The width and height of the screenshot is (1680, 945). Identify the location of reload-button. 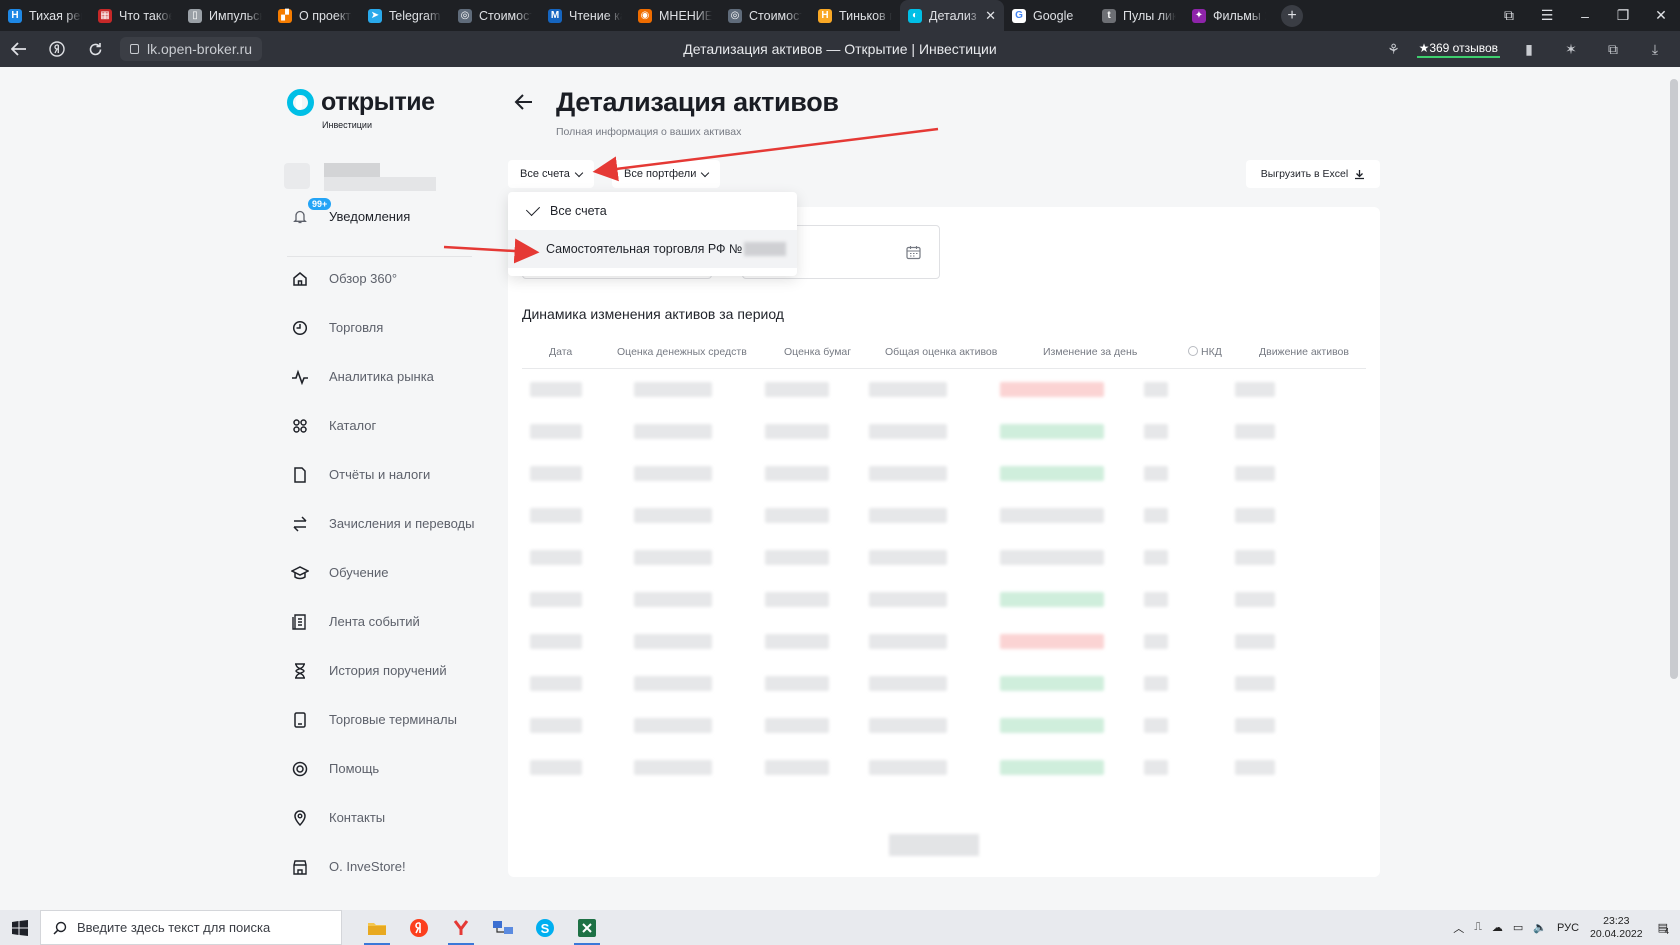
(95, 49).